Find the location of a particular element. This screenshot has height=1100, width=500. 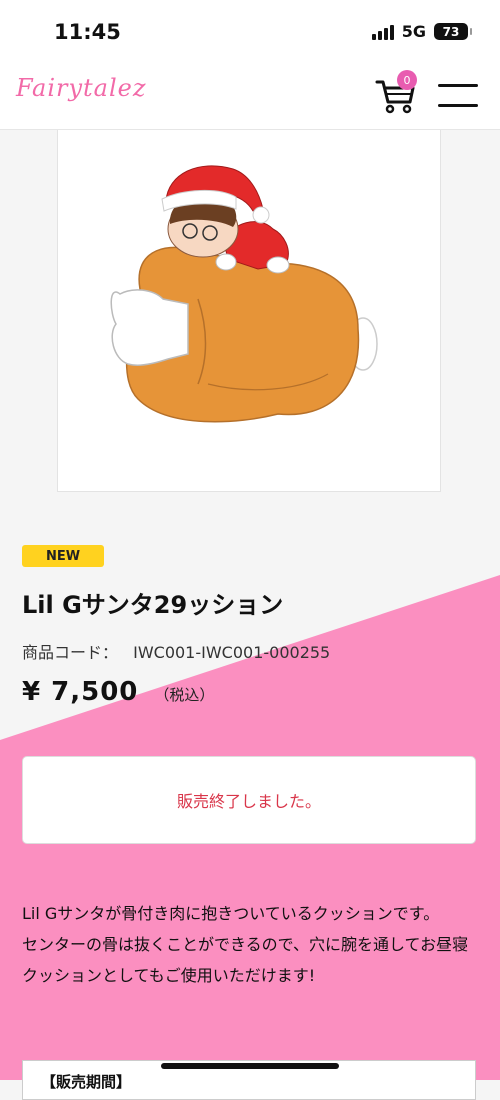

product-code: 商品コード： IWC001-IWC001-000255 is located at coordinates (176, 651).